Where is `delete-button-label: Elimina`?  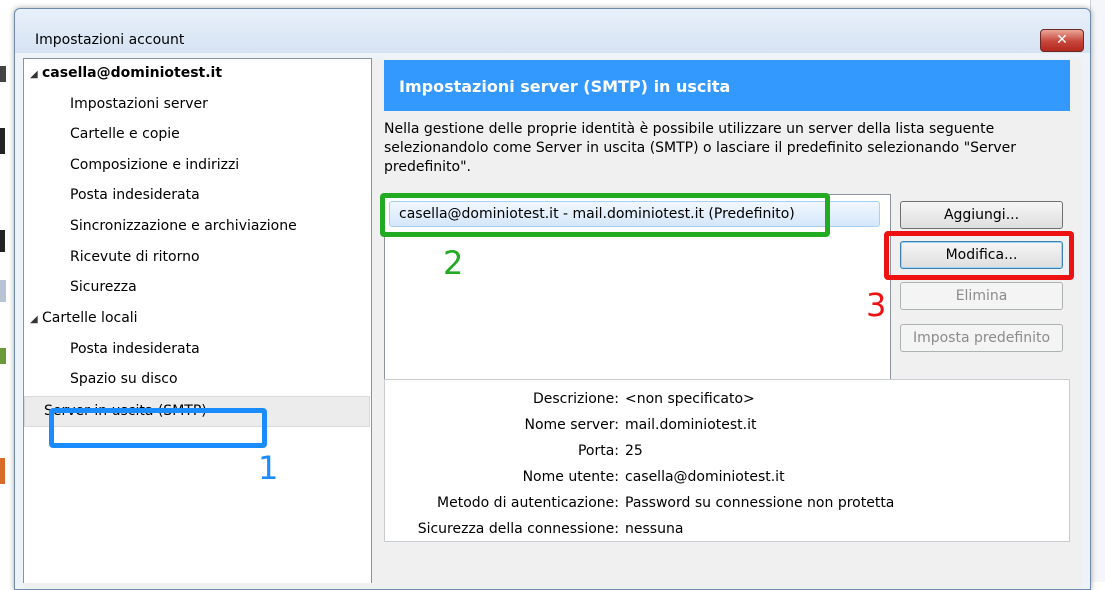
delete-button-label: Elimina is located at coordinates (981, 296).